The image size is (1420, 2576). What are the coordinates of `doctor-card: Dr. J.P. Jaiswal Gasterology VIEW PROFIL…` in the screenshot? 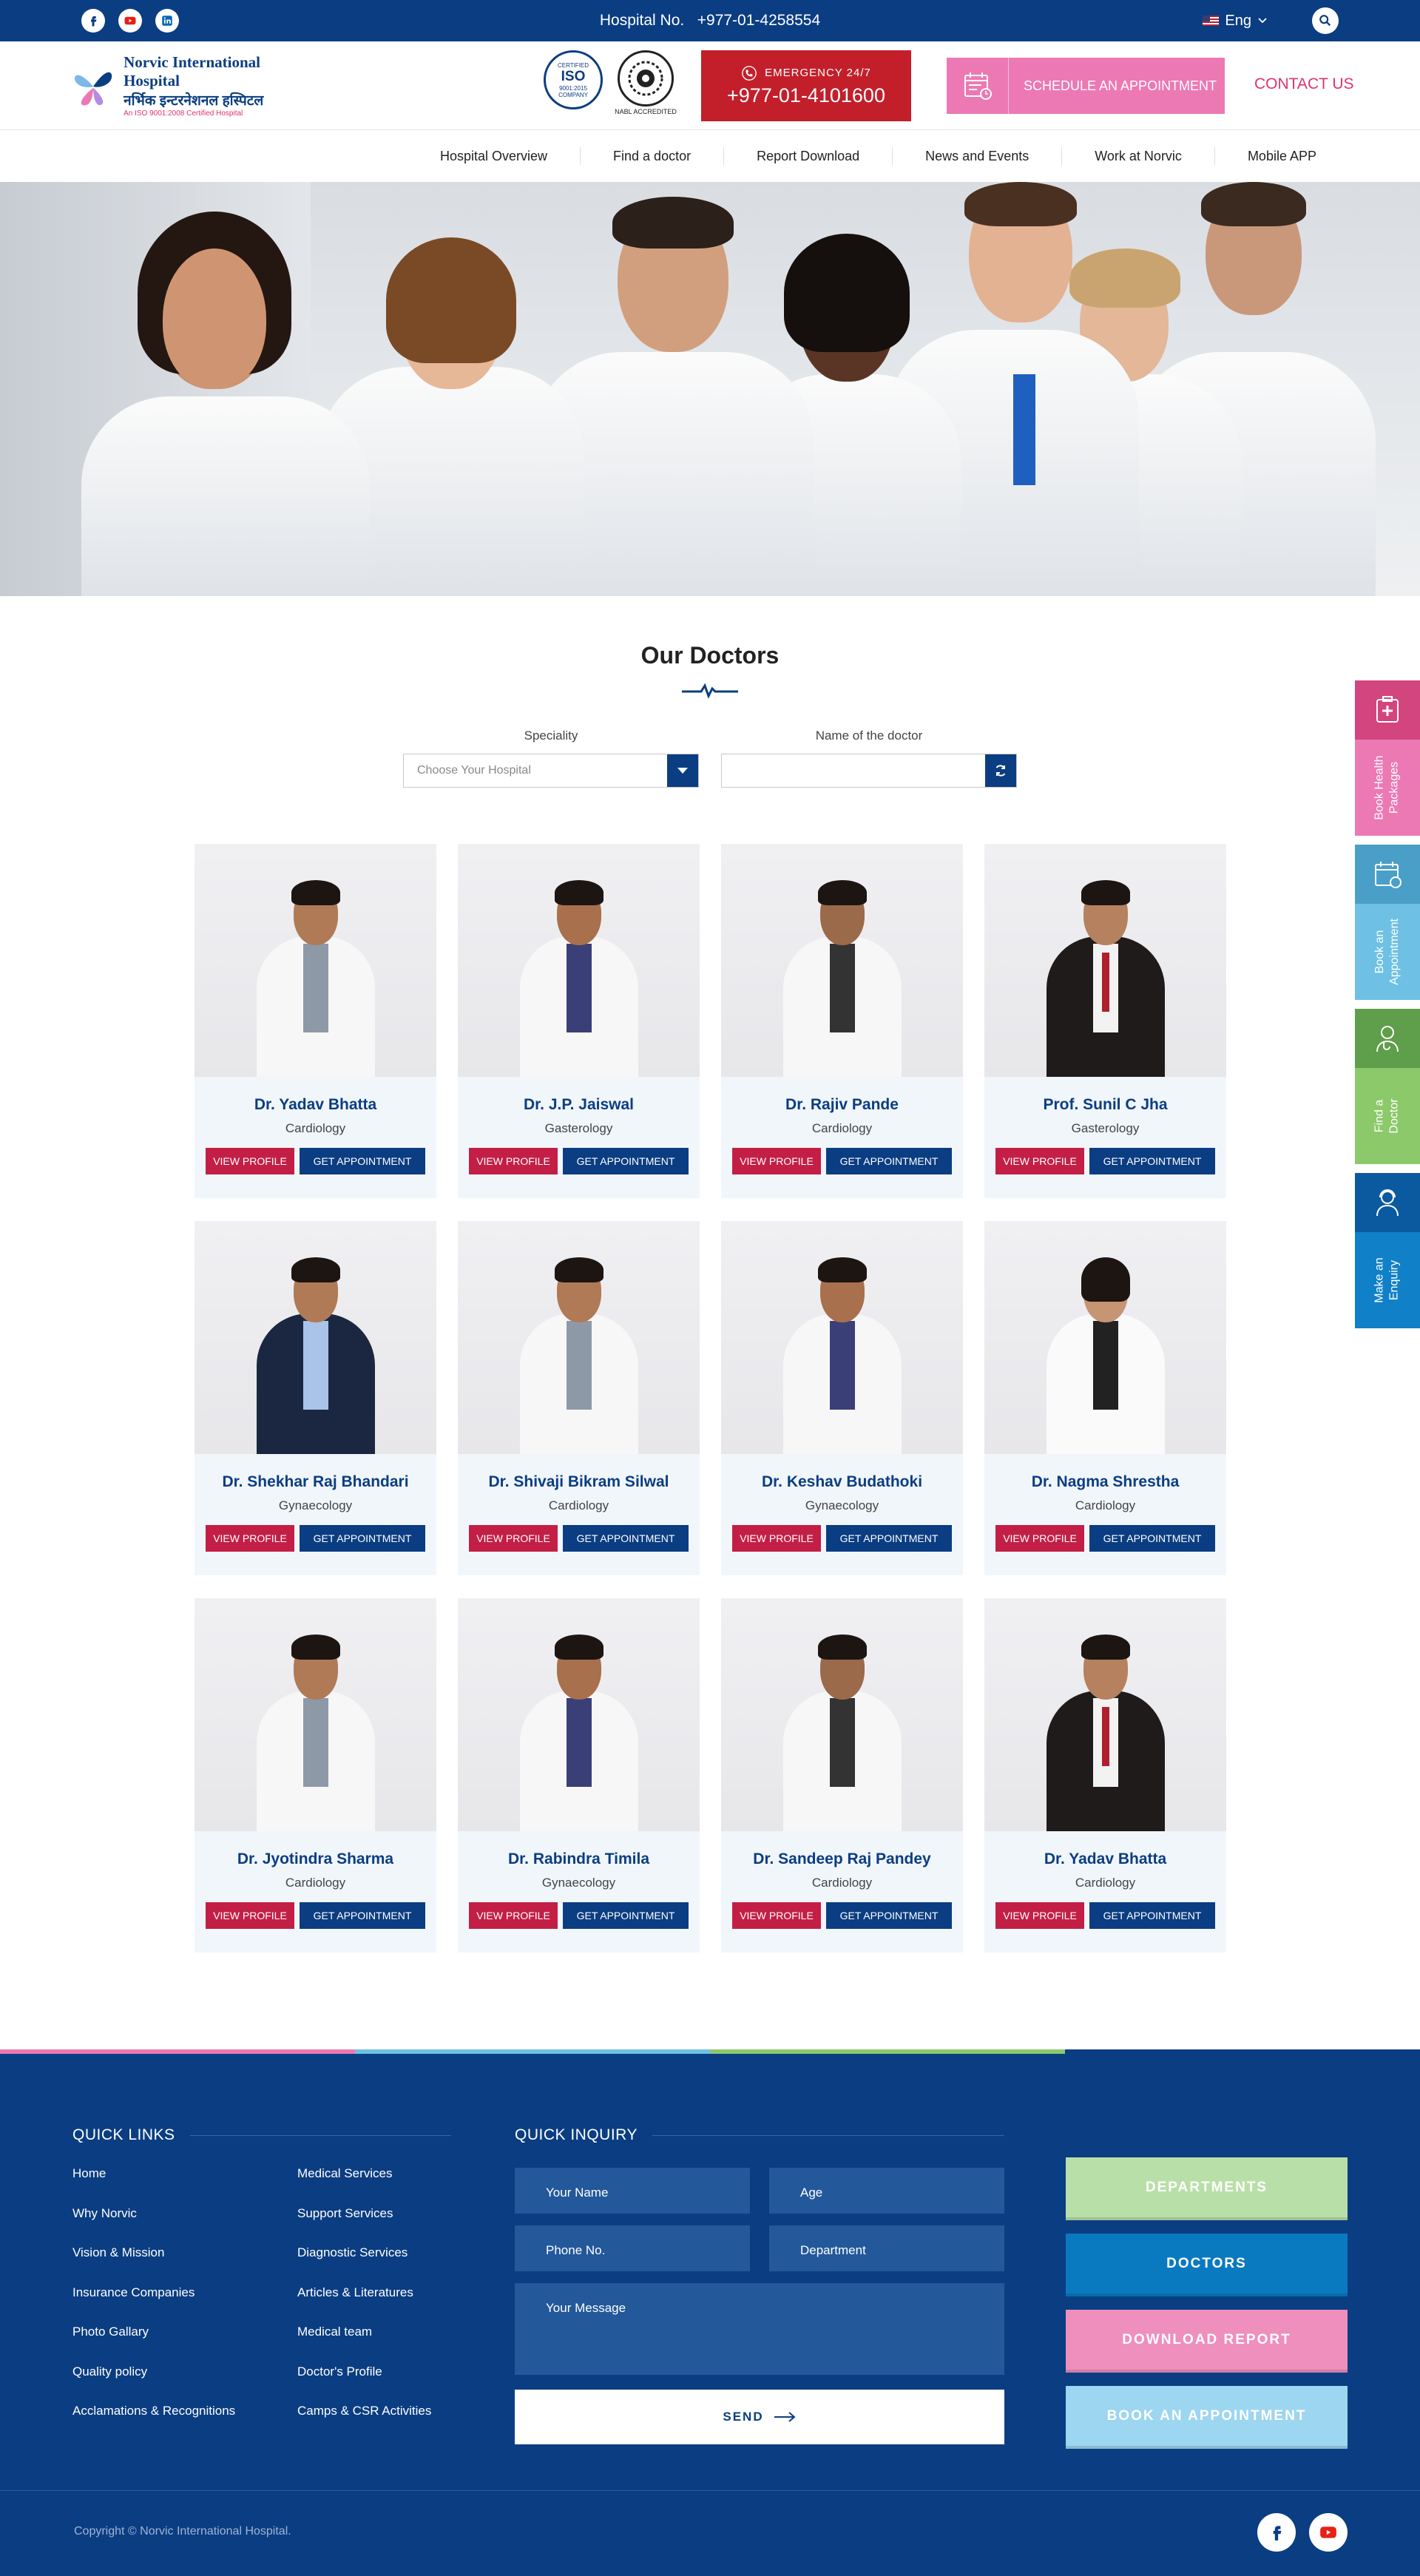 It's located at (579, 1021).